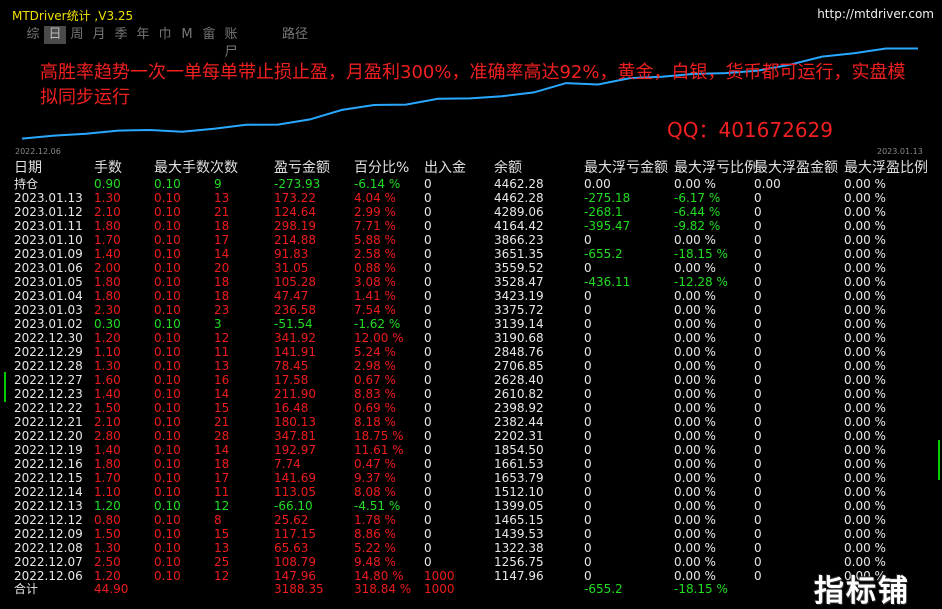  Describe the element at coordinates (48, 464) in the screenshot. I see `cell-date: 2022.12.16` at that location.